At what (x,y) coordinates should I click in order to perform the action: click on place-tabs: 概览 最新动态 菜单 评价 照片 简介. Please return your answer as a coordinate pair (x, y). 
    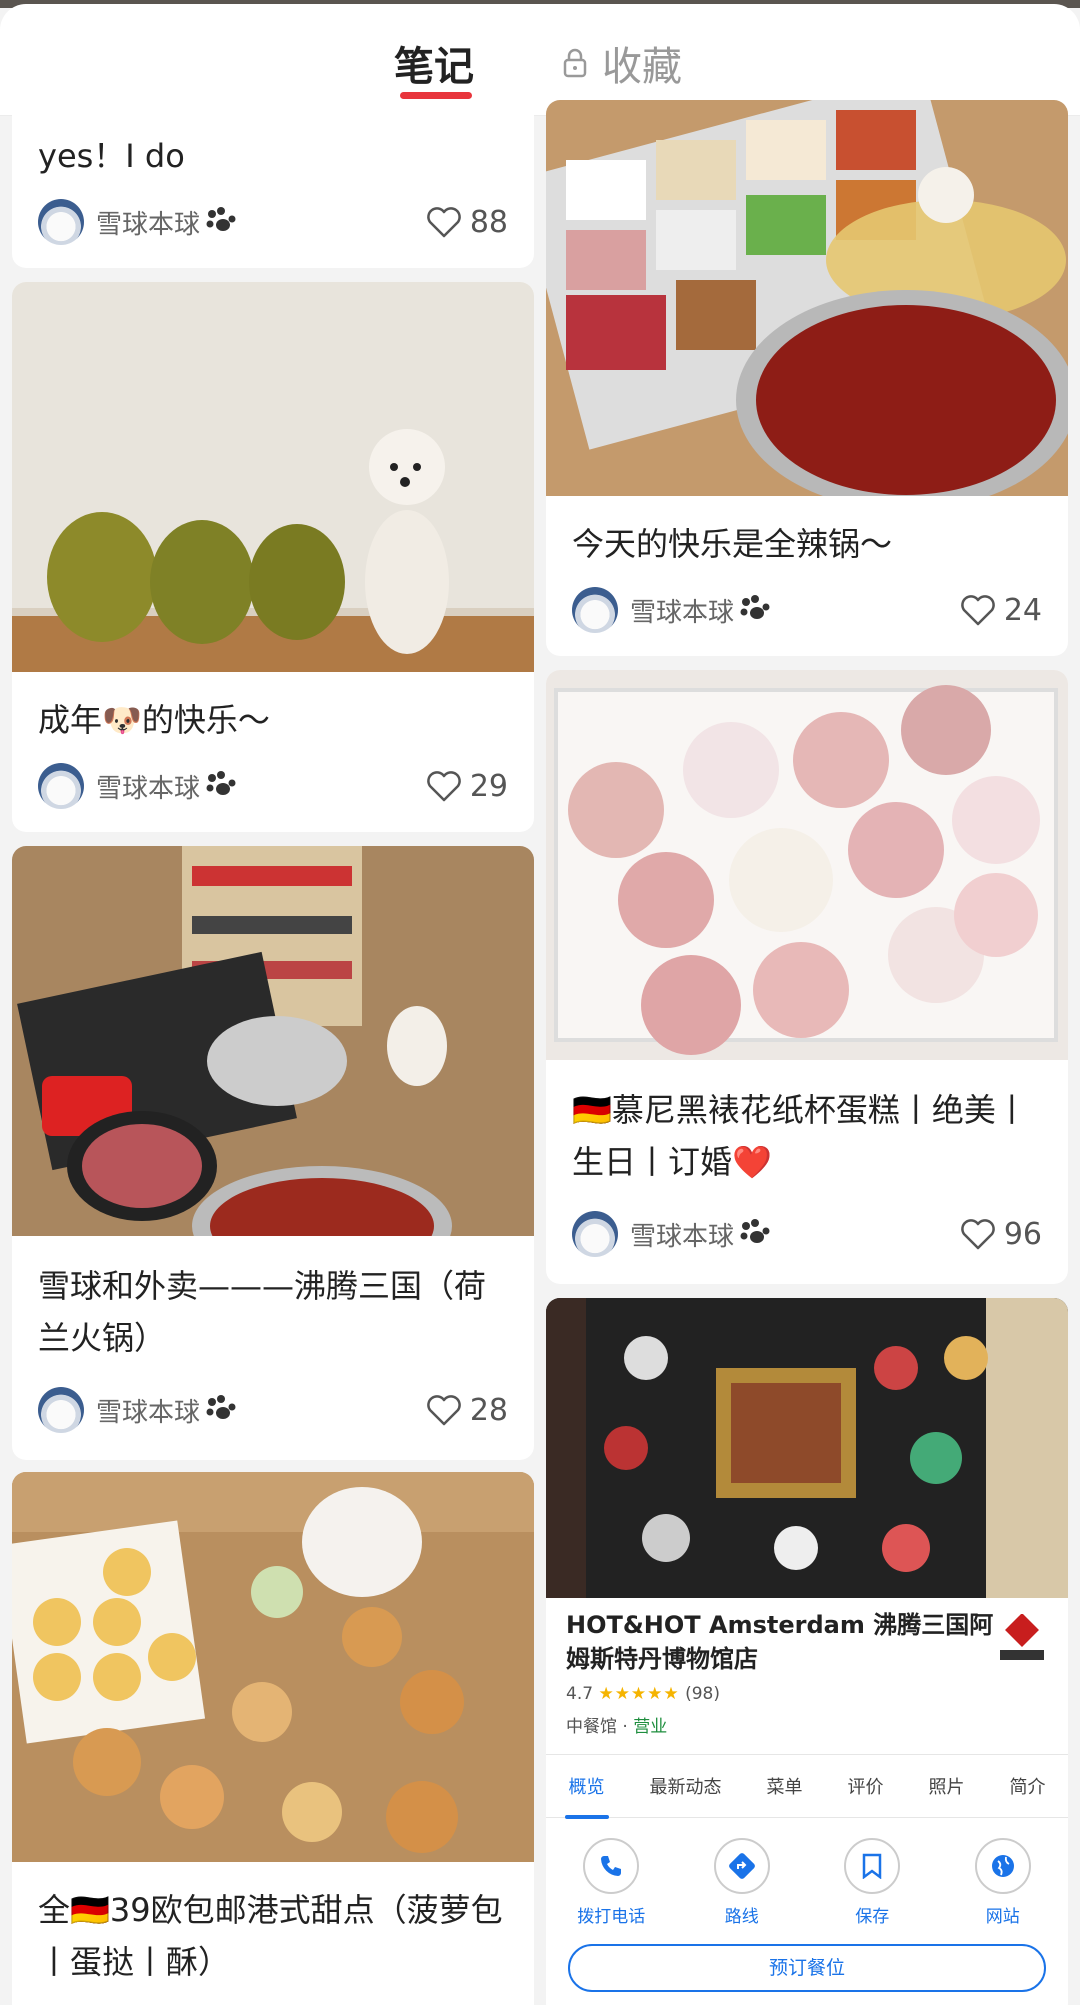
    Looking at the image, I should click on (807, 1786).